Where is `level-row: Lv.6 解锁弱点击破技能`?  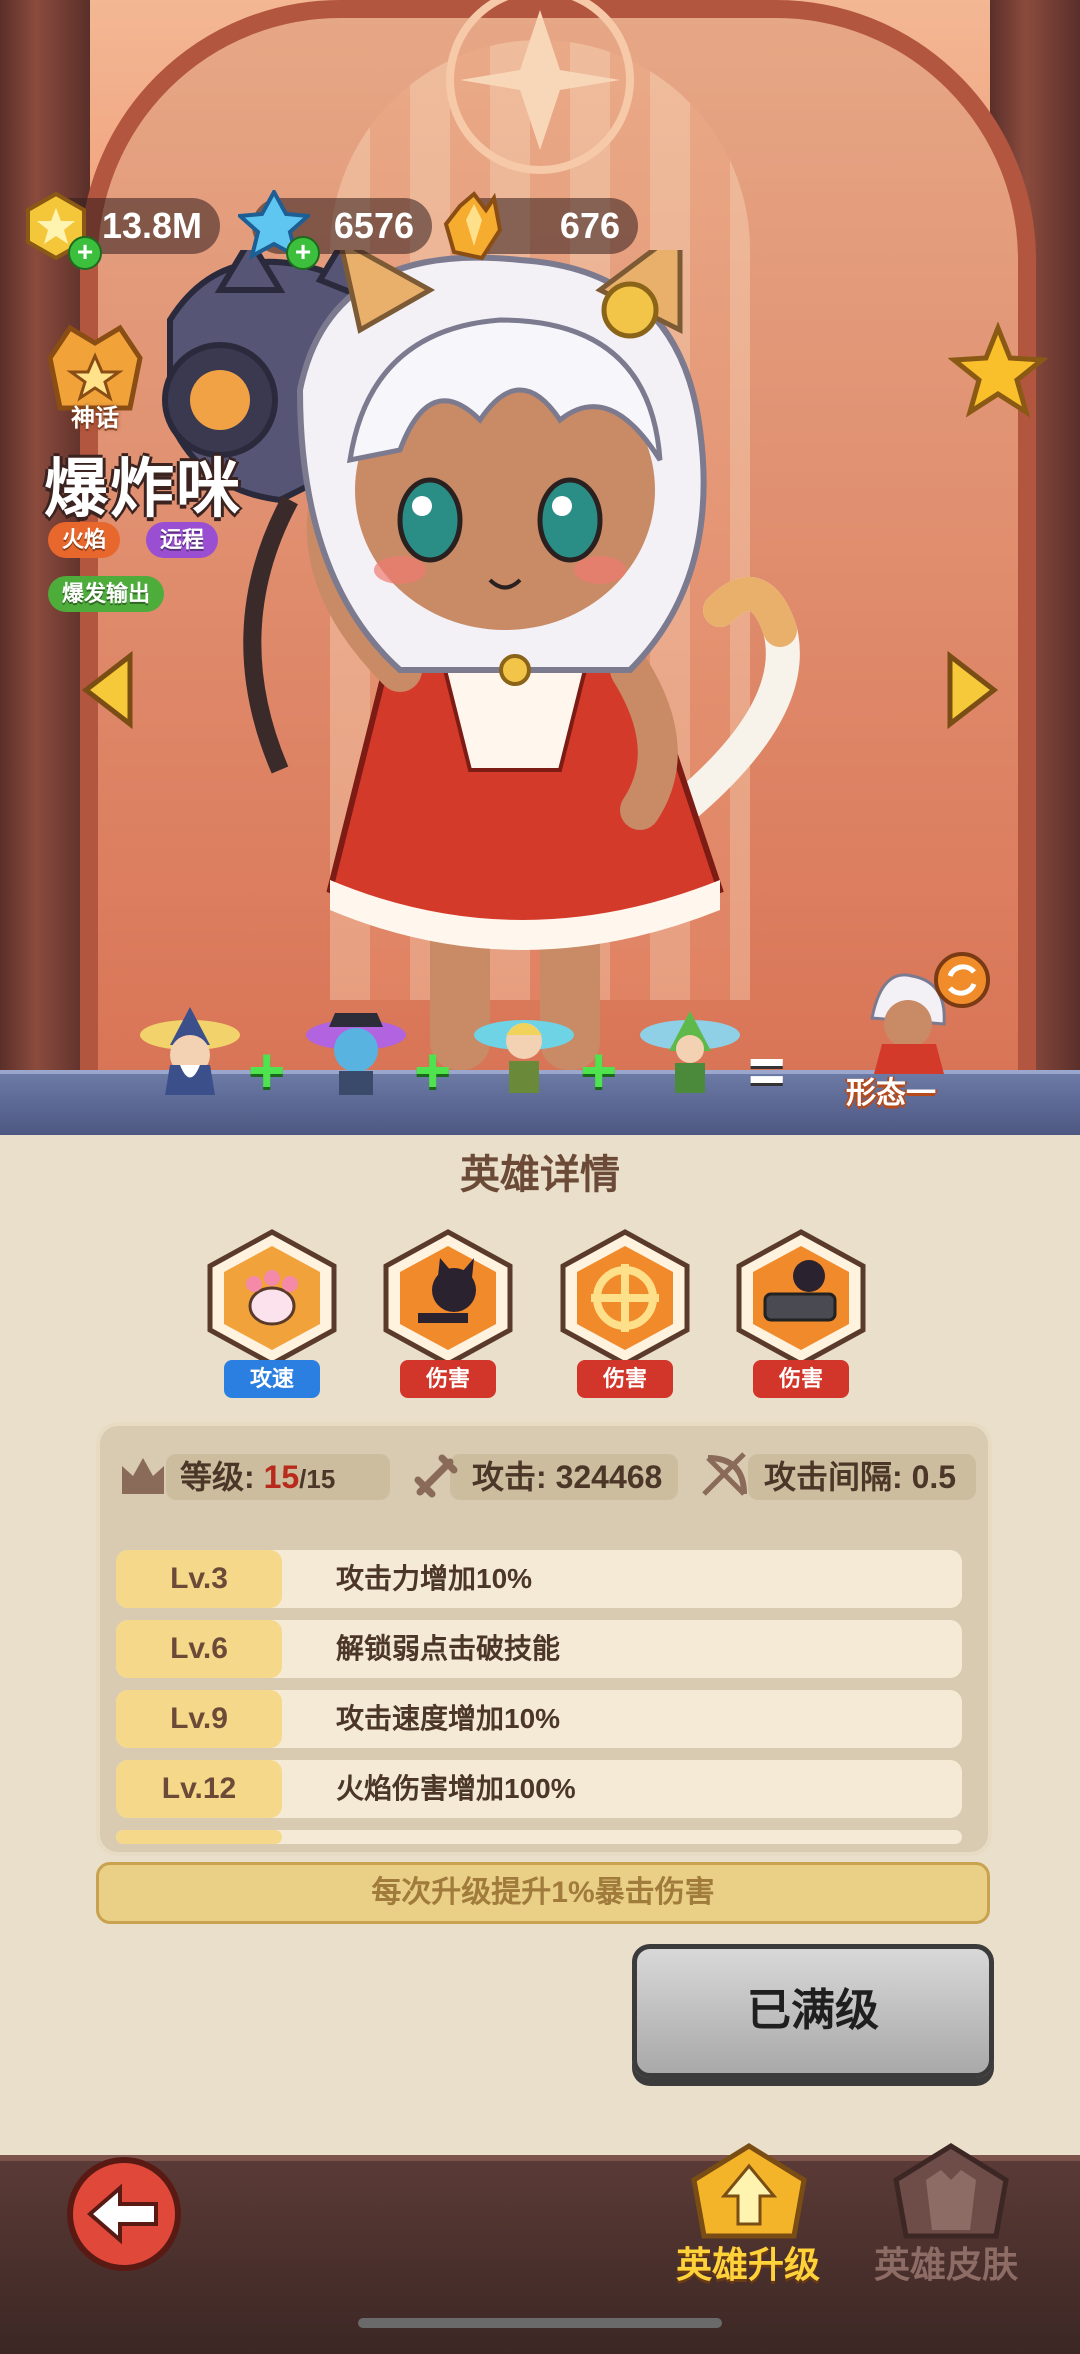
level-row: Lv.6 解锁弱点击破技能 is located at coordinates (539, 1649).